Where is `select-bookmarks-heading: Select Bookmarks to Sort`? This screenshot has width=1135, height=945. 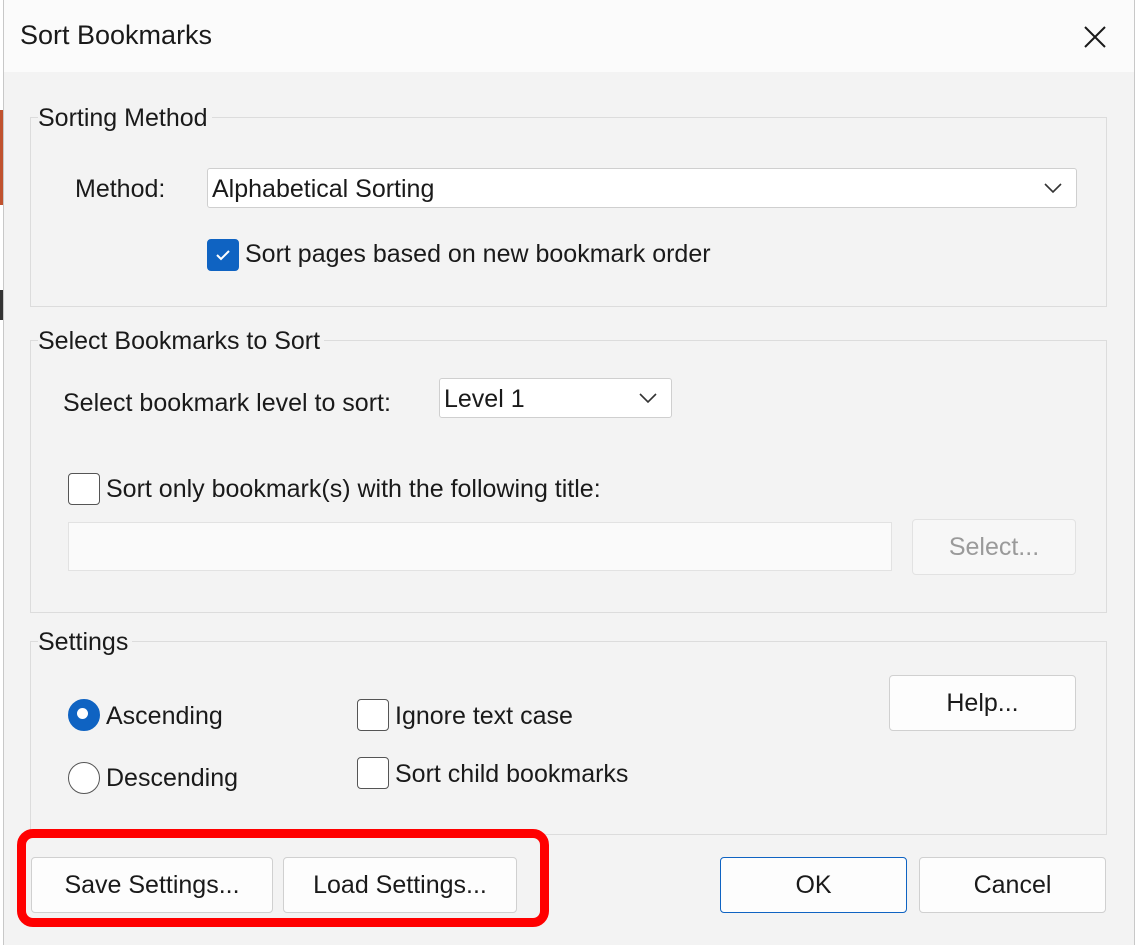 select-bookmarks-heading: Select Bookmarks to Sort is located at coordinates (181, 341).